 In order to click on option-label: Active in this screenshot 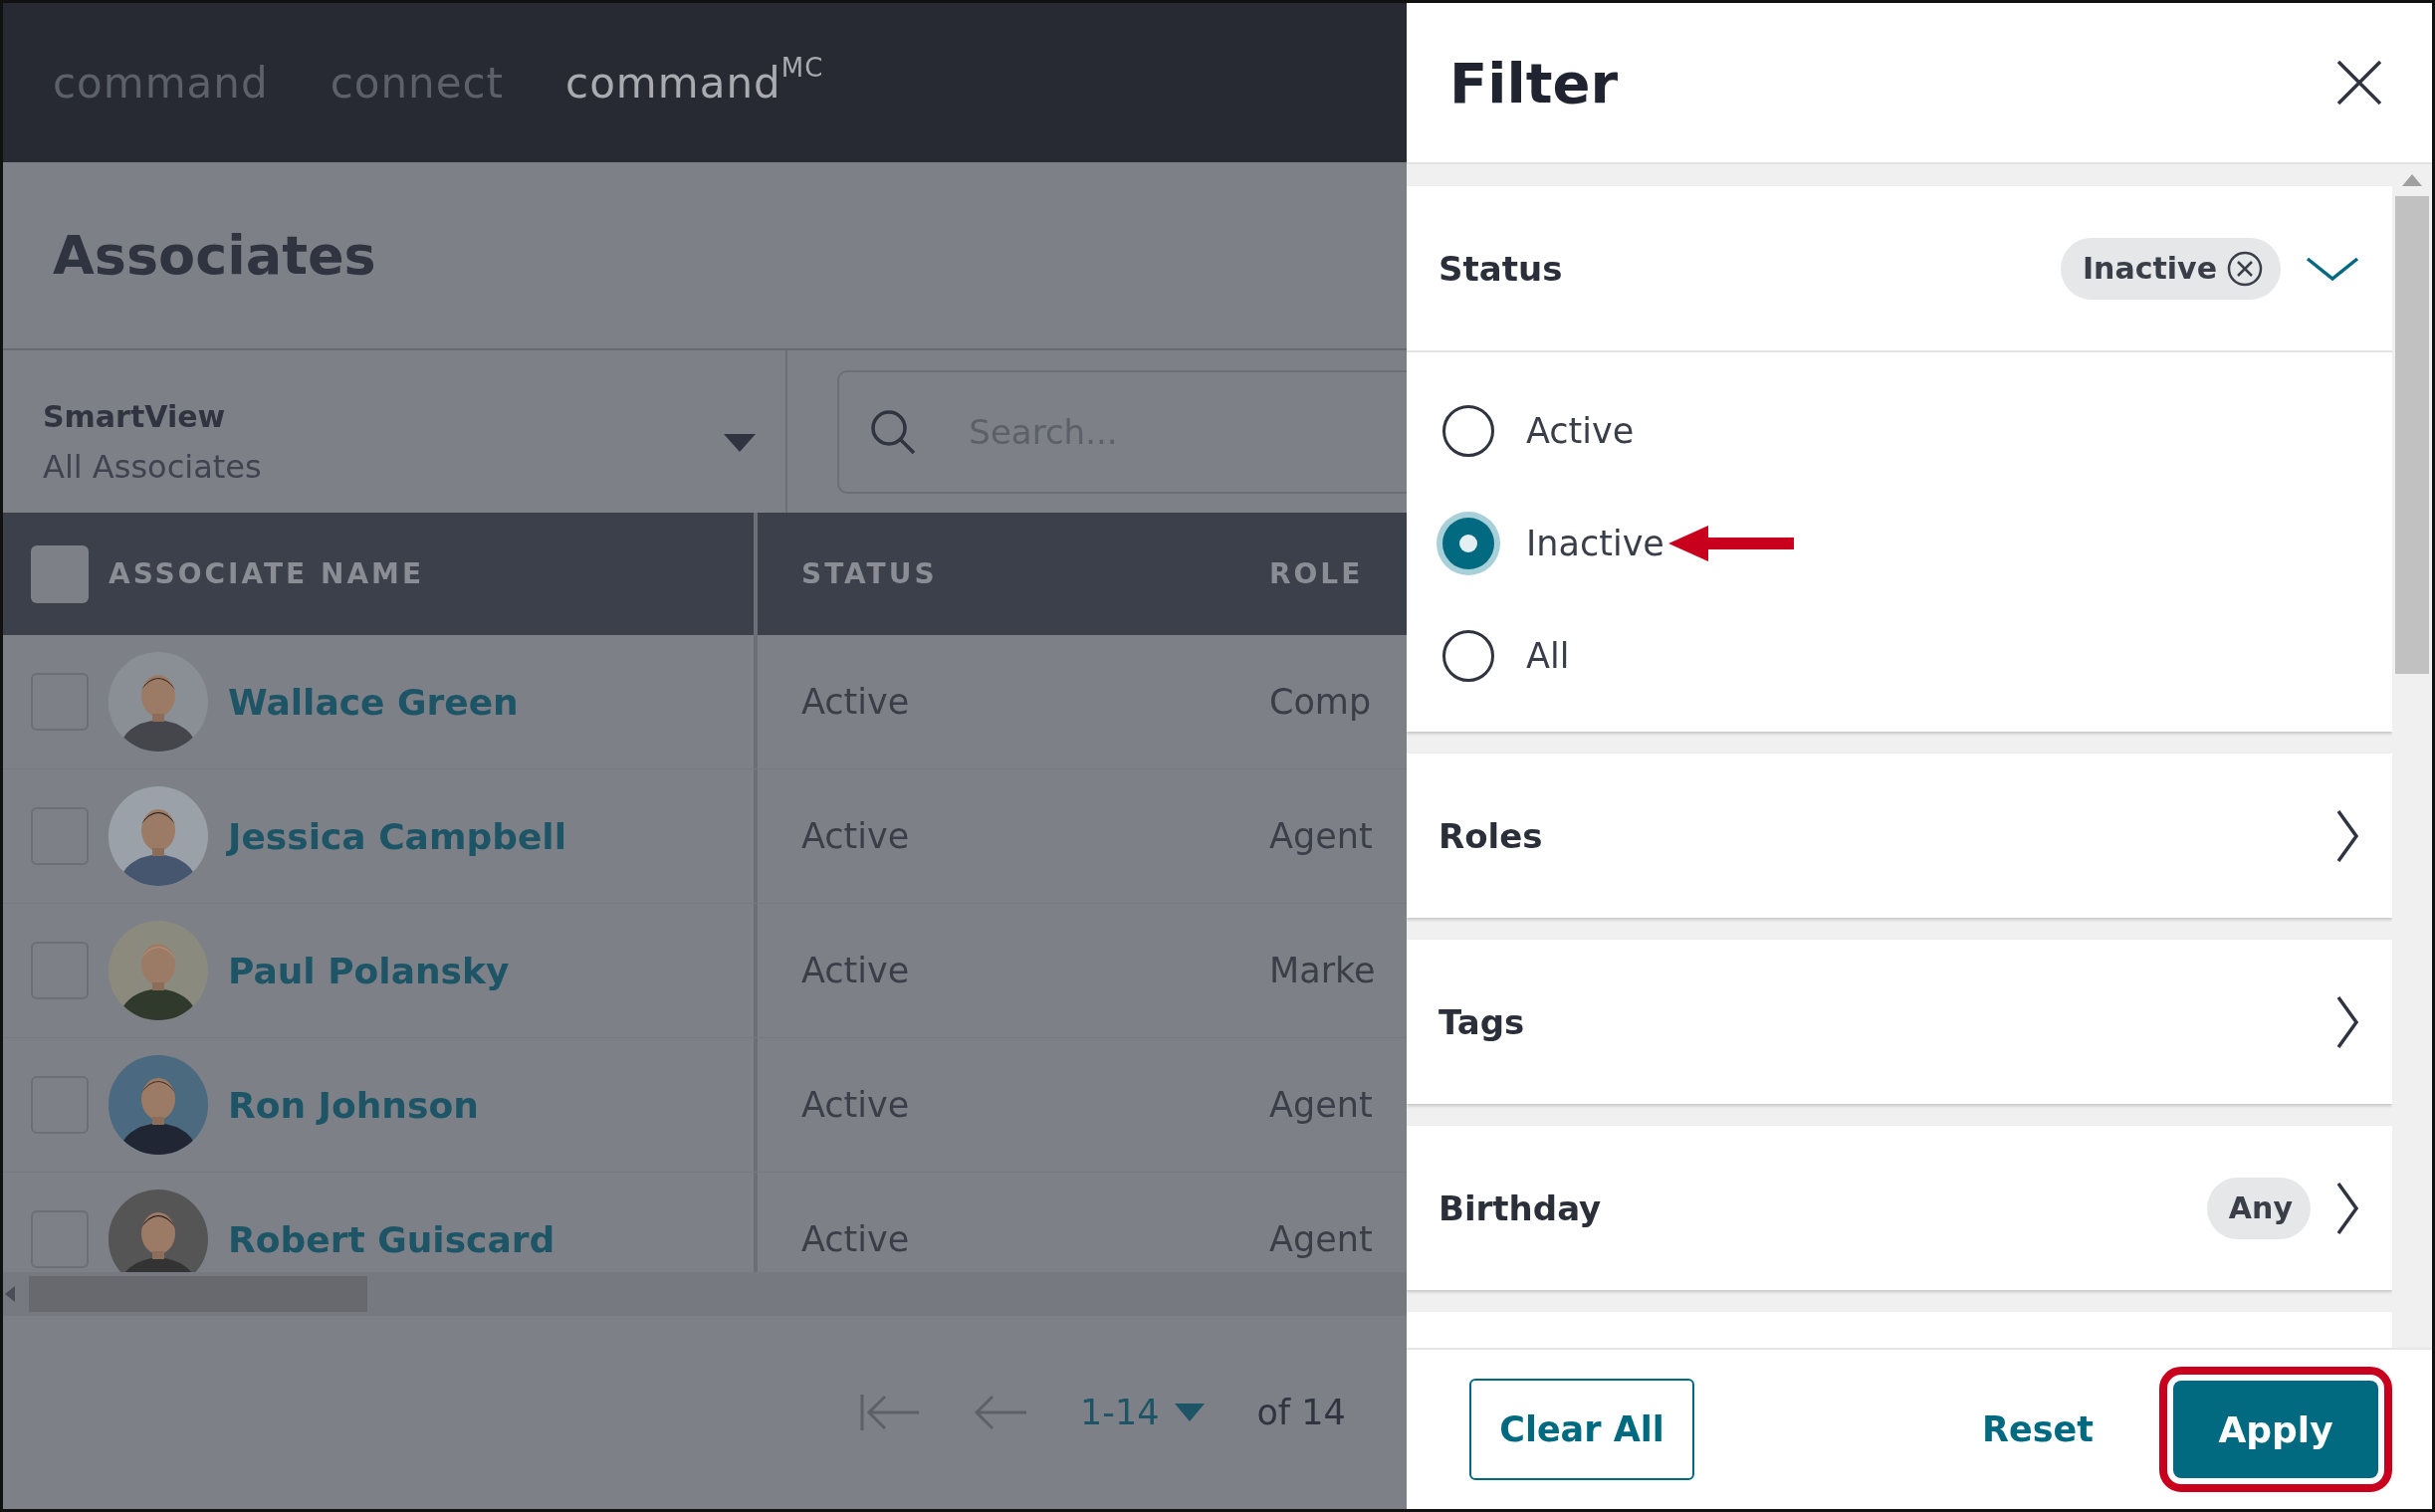, I will do `click(1581, 430)`.